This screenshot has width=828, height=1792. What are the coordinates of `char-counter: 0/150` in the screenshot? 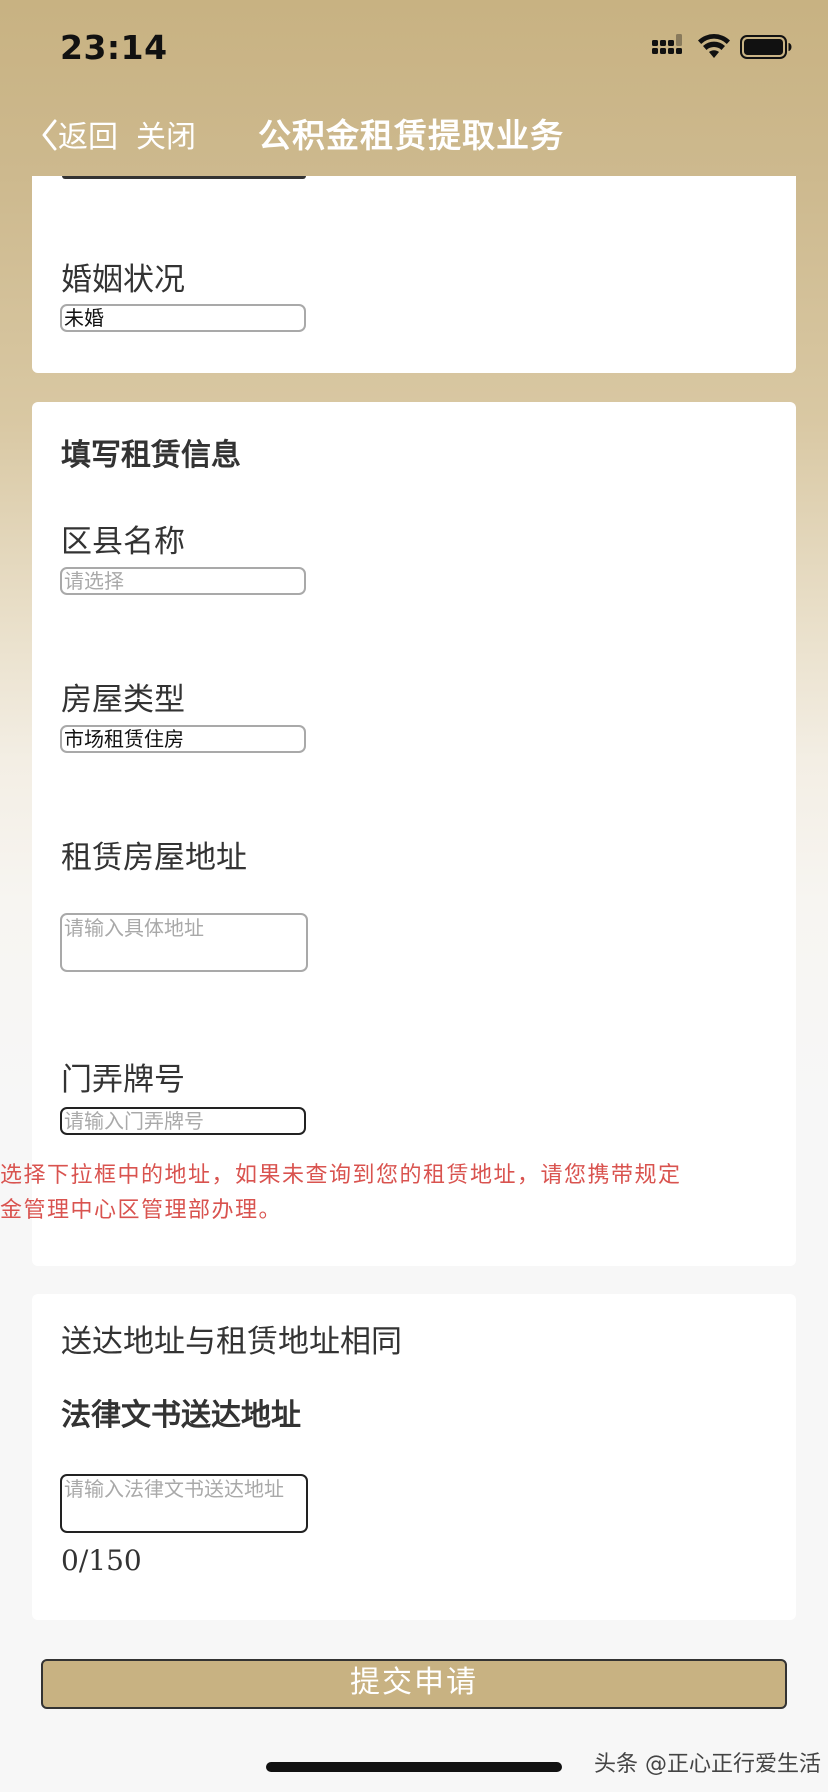 It's located at (101, 1560).